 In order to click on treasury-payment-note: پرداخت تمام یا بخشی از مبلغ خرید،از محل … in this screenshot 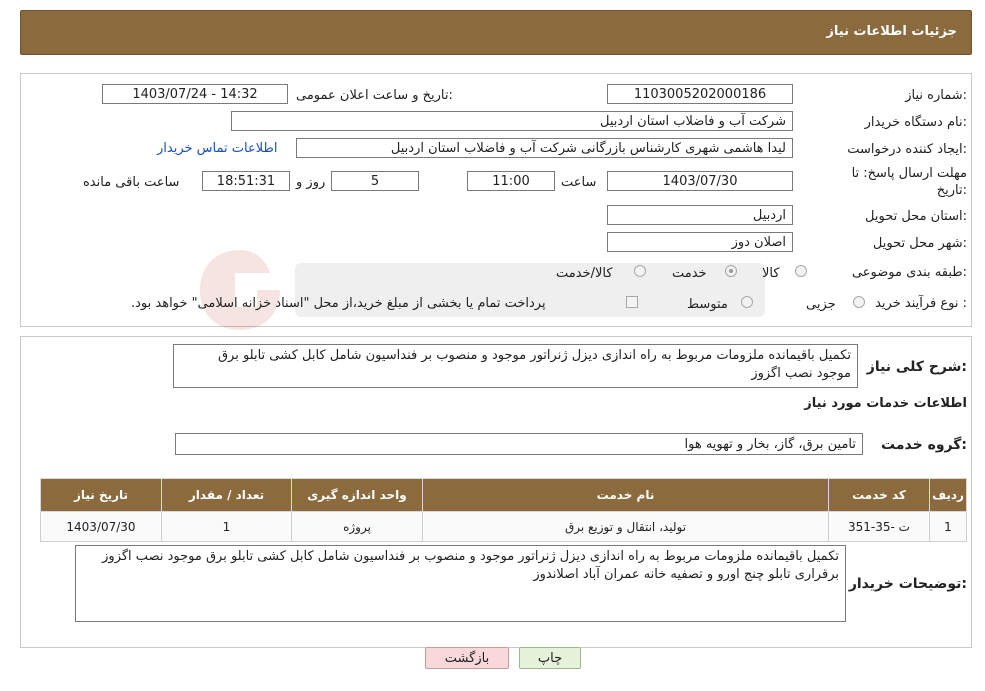, I will do `click(338, 303)`.